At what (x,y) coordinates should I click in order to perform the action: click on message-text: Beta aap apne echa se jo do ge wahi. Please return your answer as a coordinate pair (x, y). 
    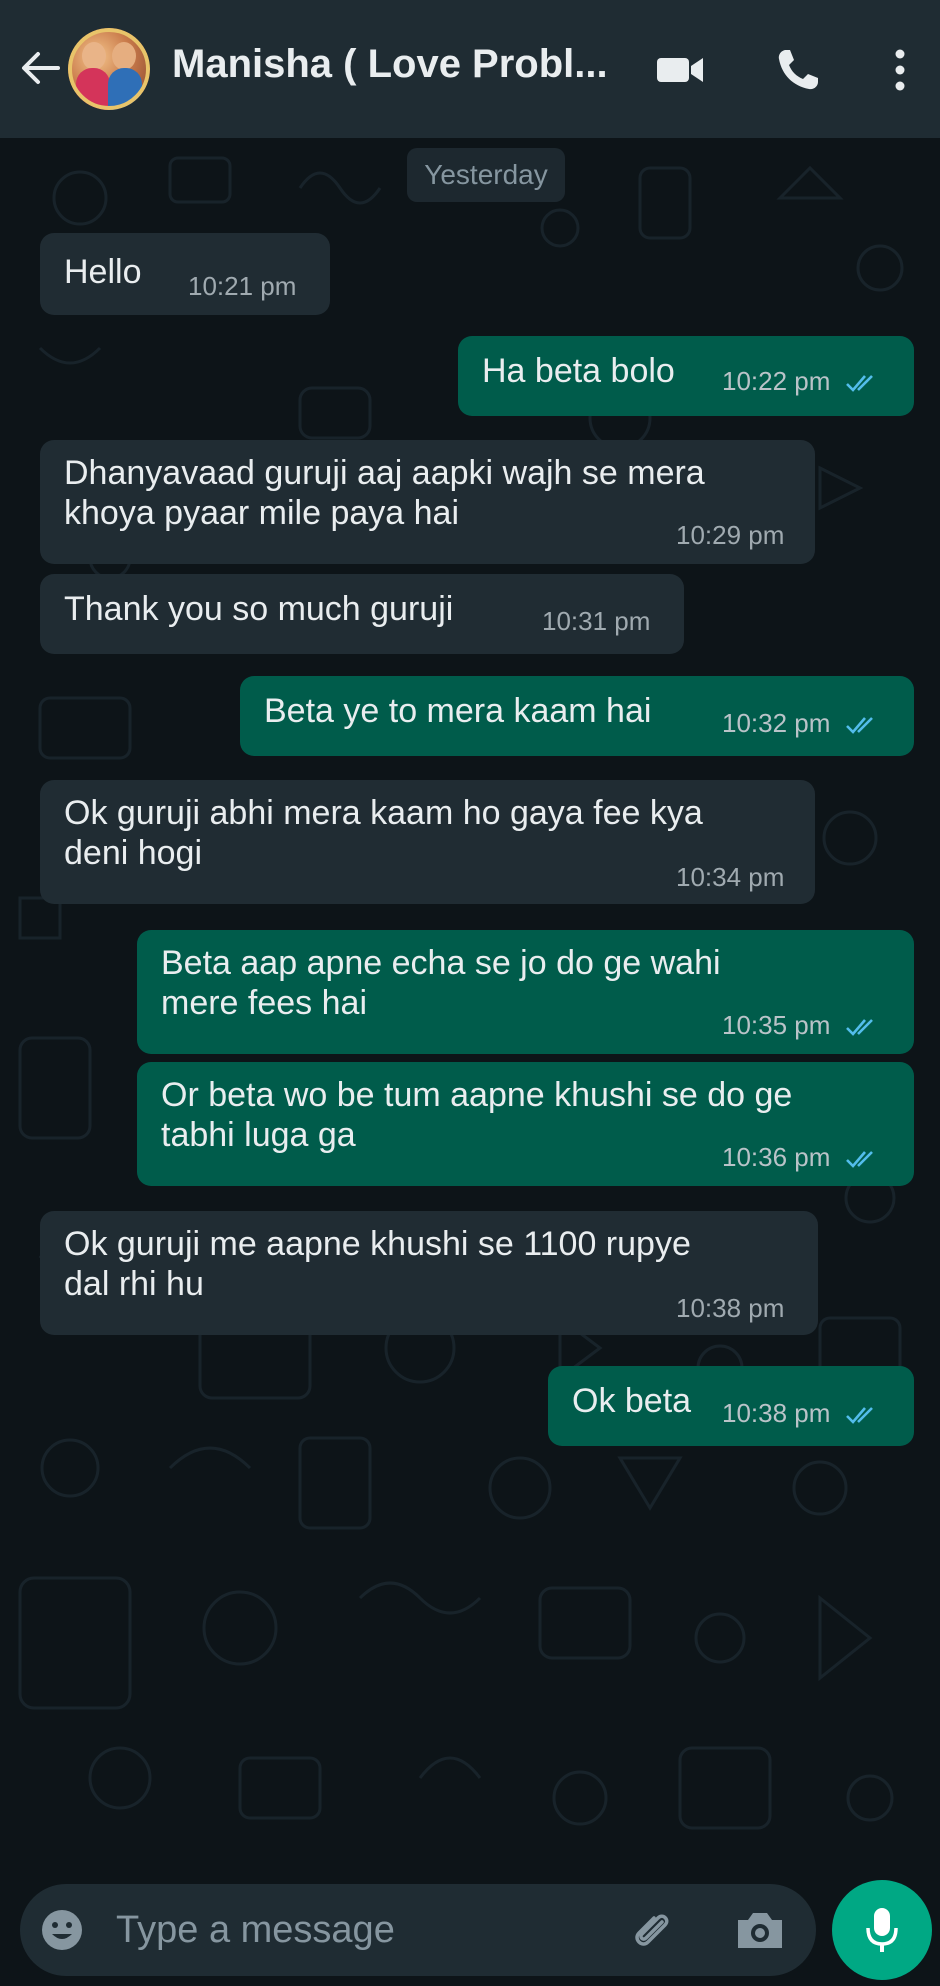
    Looking at the image, I should click on (441, 963).